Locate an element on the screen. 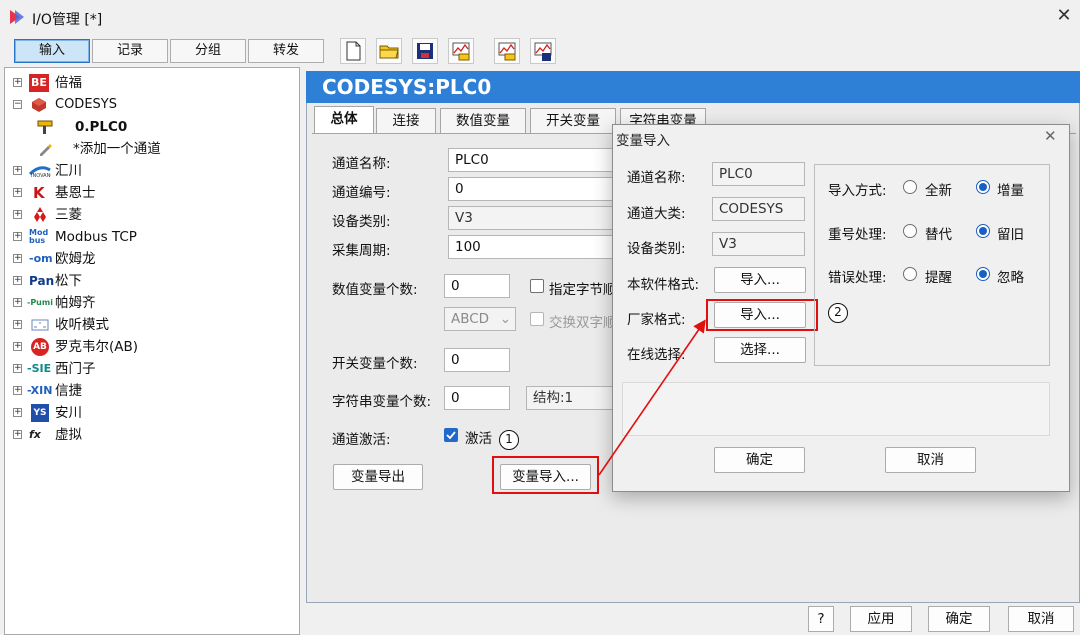 This screenshot has width=1080, height=635. new-file-icon is located at coordinates (353, 51).